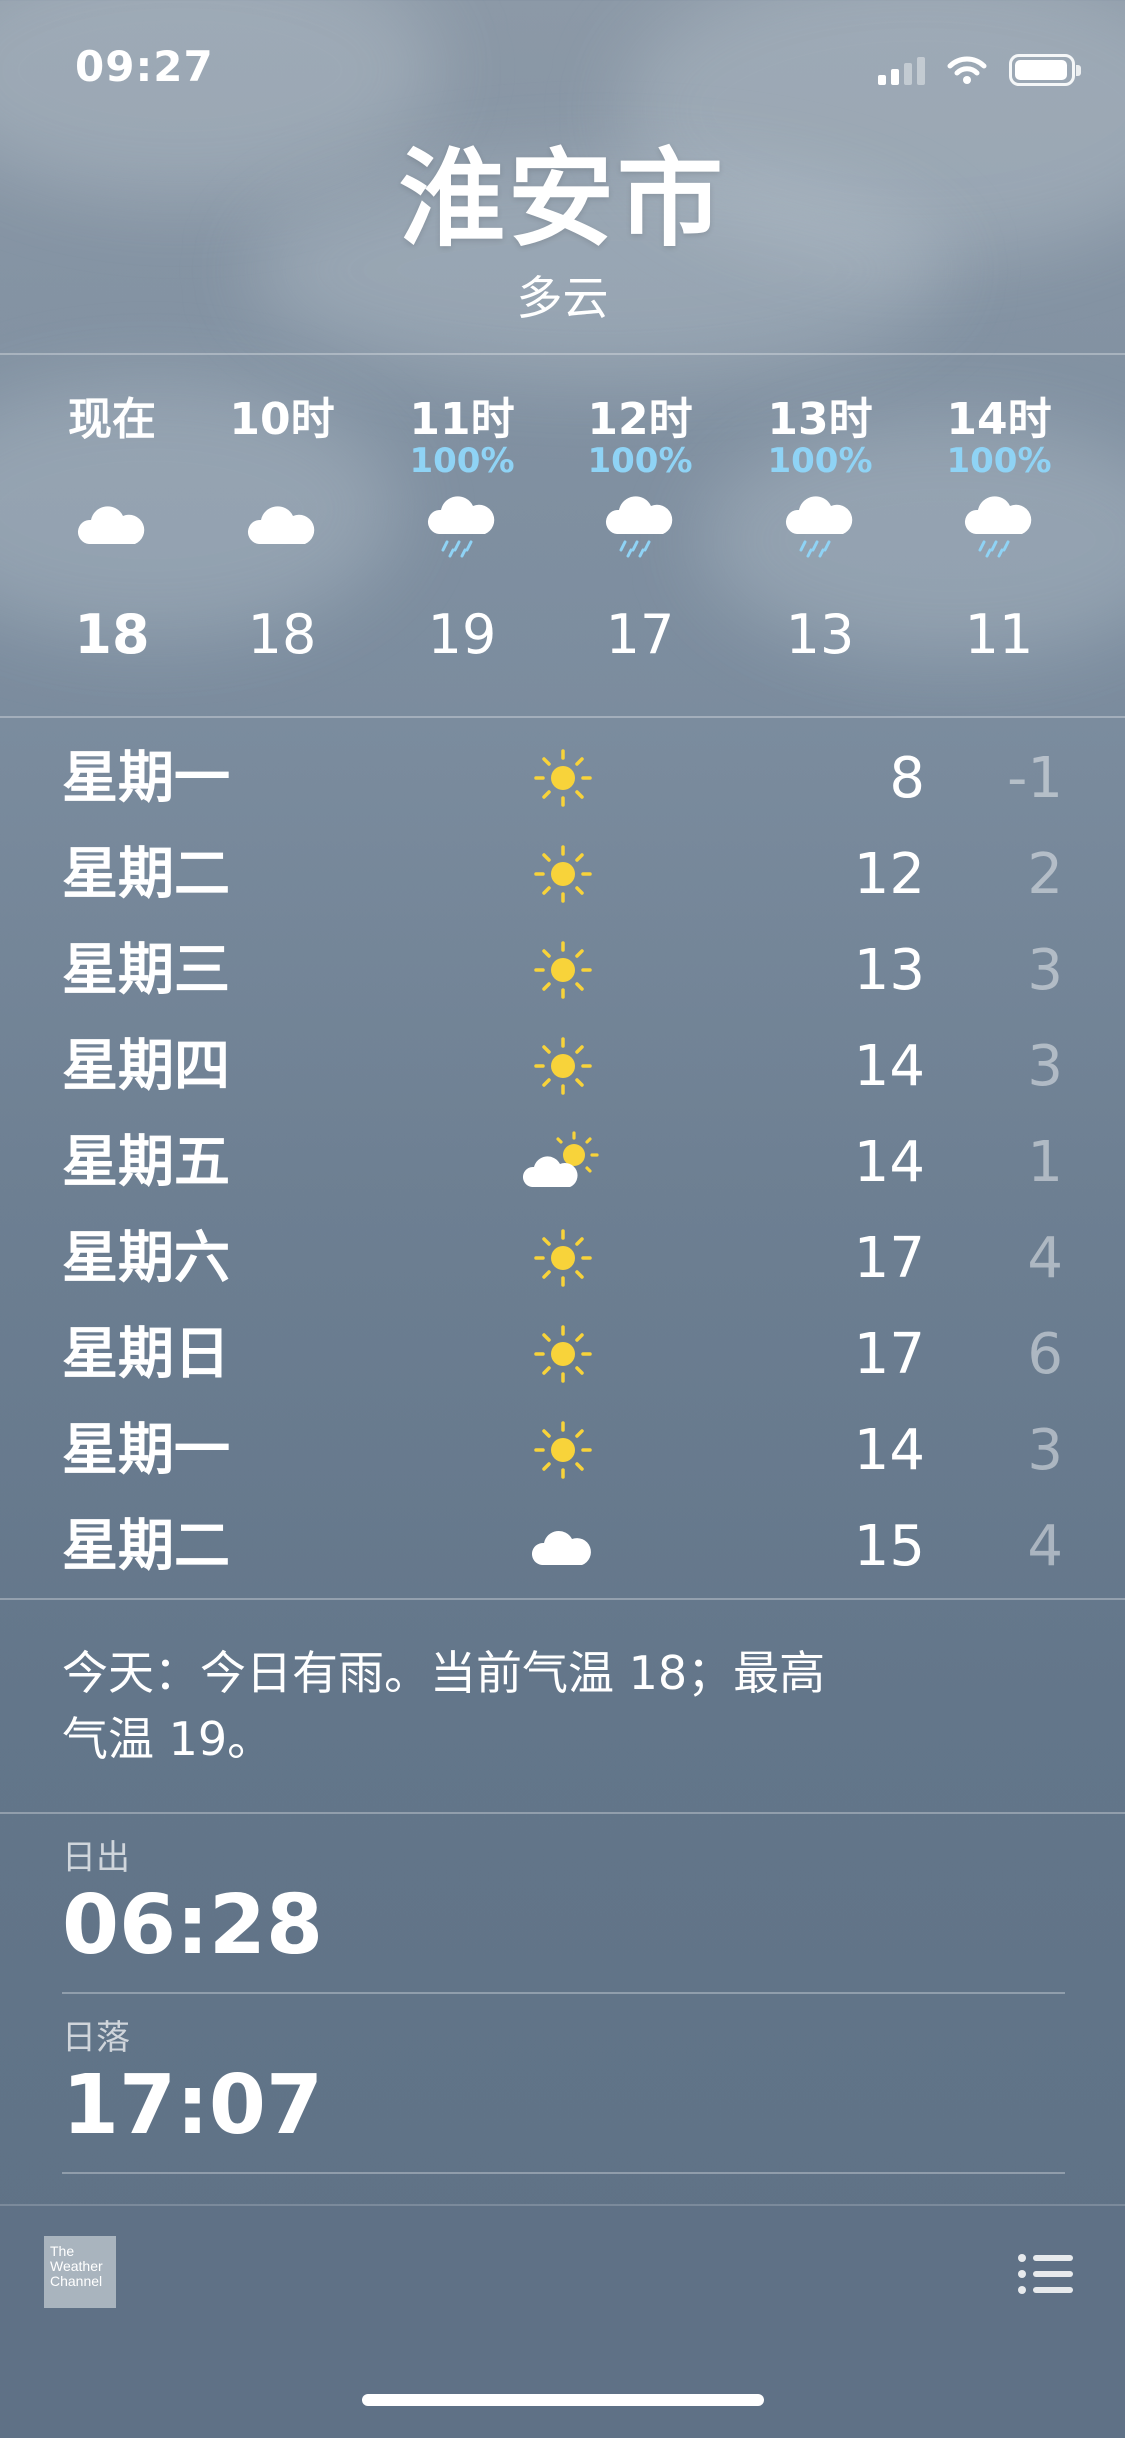  Describe the element at coordinates (999, 634) in the screenshot. I see `hour-temp: 11` at that location.